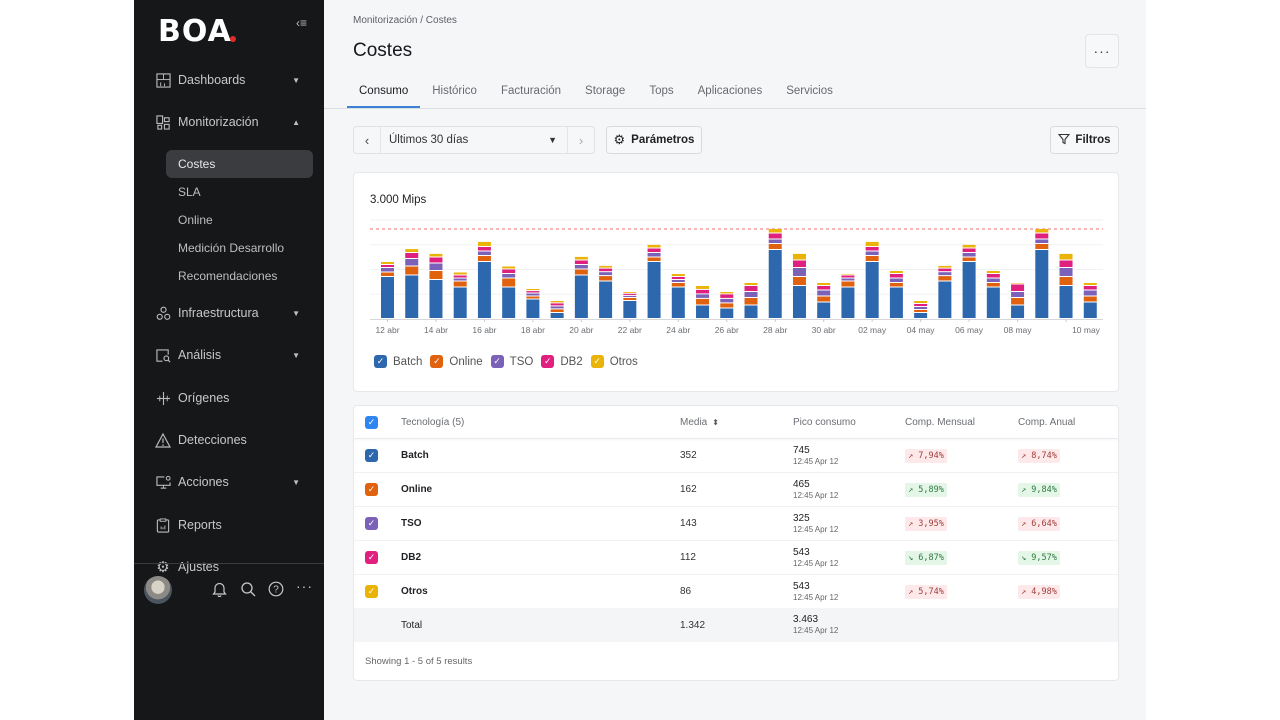  I want to click on sidebar-item-monitorizacion: Monitorización ▲, so click(229, 122).